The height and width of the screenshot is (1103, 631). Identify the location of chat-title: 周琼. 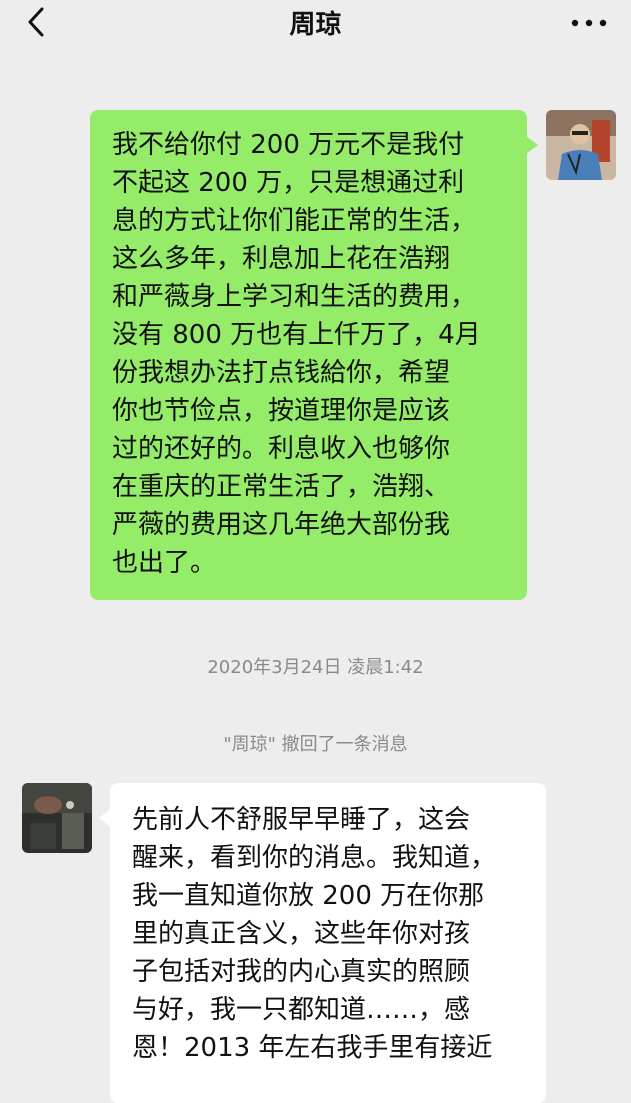
(315, 25).